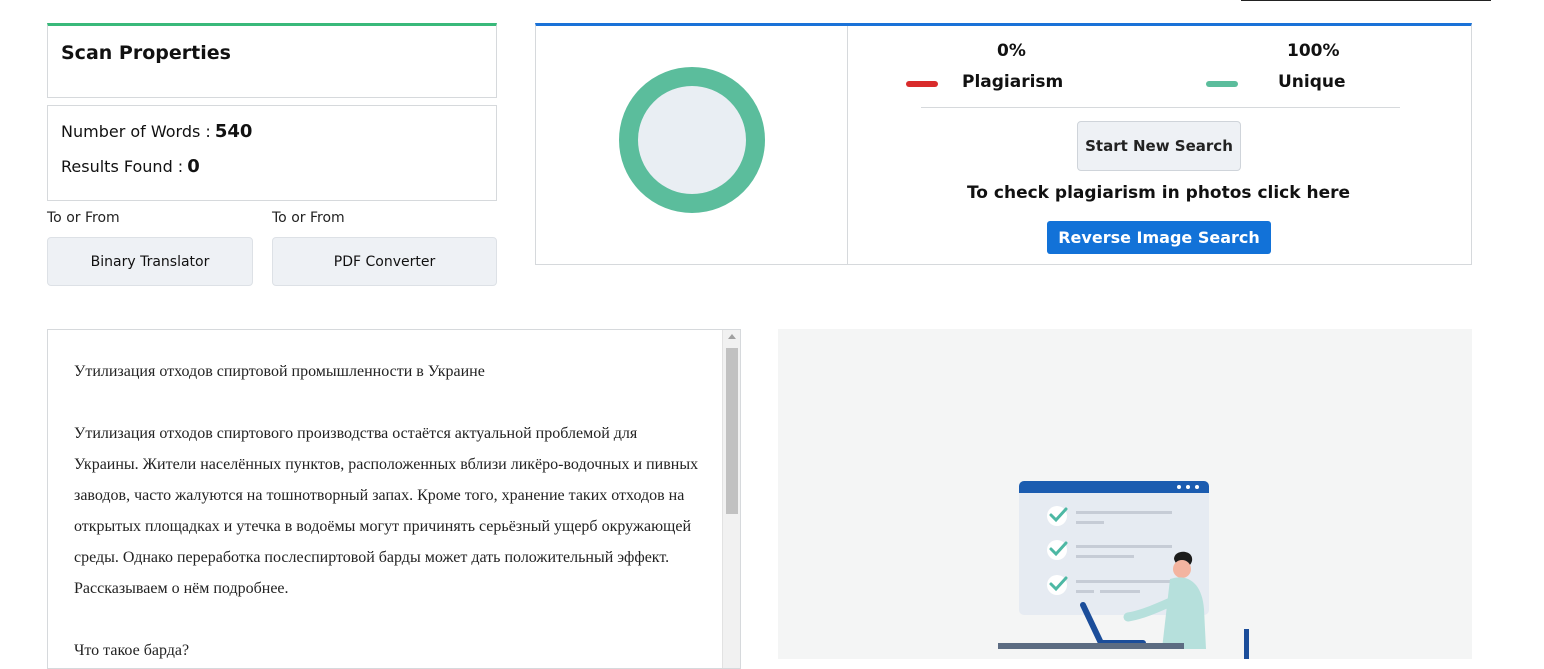 Image resolution: width=1544 pixels, height=669 pixels. Describe the element at coordinates (193, 166) in the screenshot. I see `results-found-value: 0` at that location.